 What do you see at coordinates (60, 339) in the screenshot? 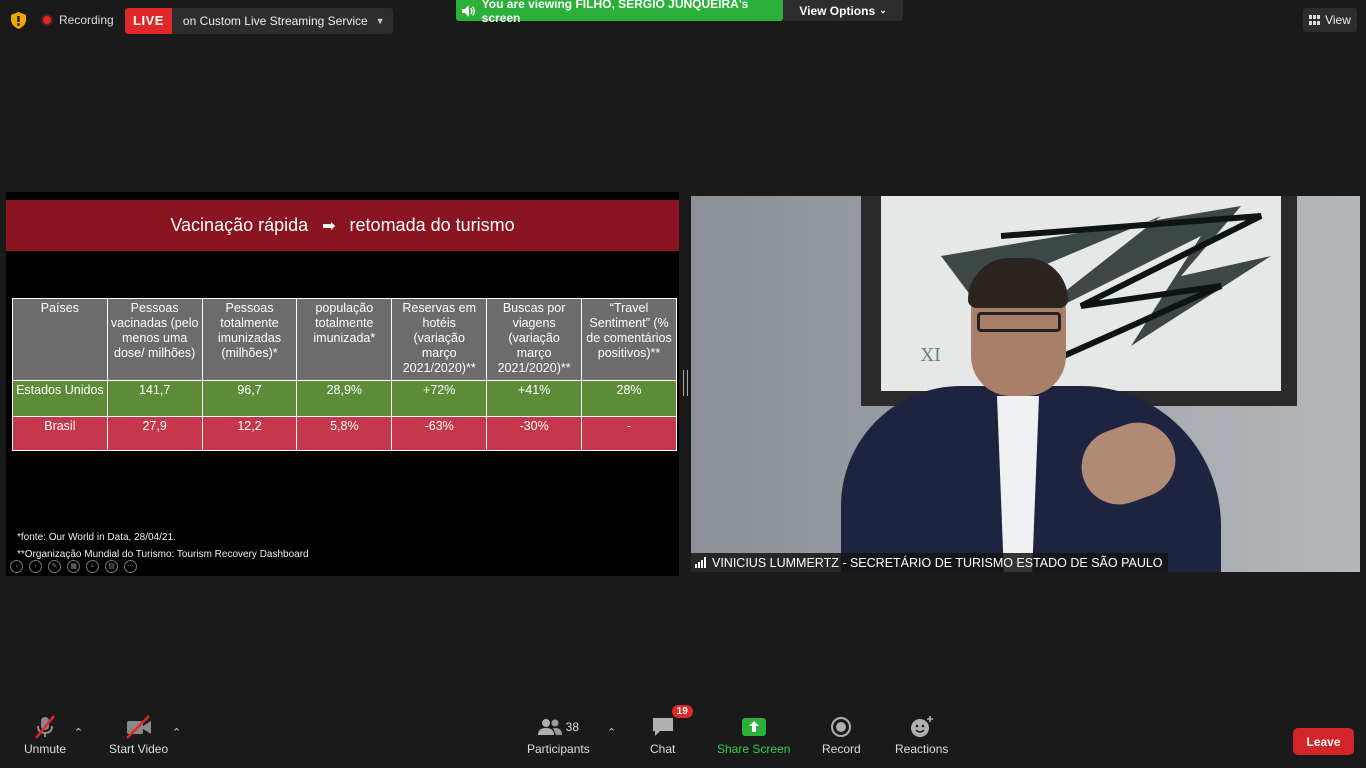
I see `table-header-cell: Países` at bounding box center [60, 339].